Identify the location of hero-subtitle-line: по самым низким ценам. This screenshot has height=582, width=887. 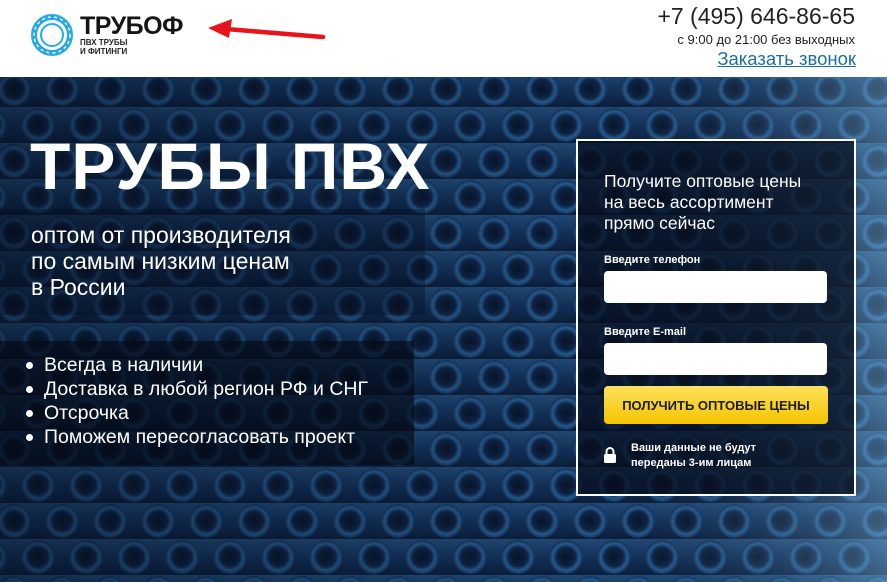
(160, 261).